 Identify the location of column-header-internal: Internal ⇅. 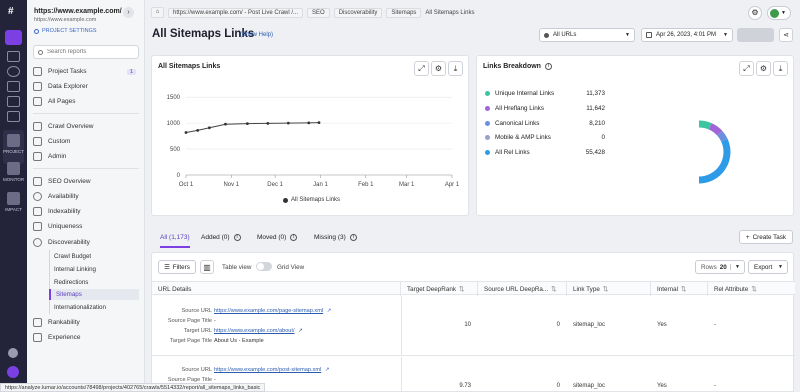
(679, 289).